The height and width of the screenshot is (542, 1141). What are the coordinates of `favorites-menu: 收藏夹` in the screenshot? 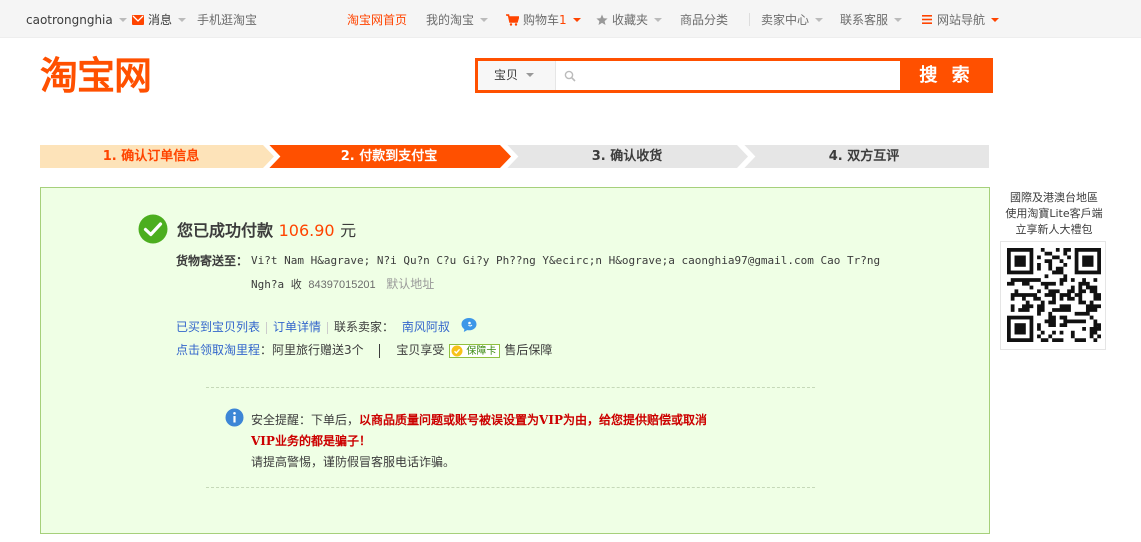 It's located at (629, 20).